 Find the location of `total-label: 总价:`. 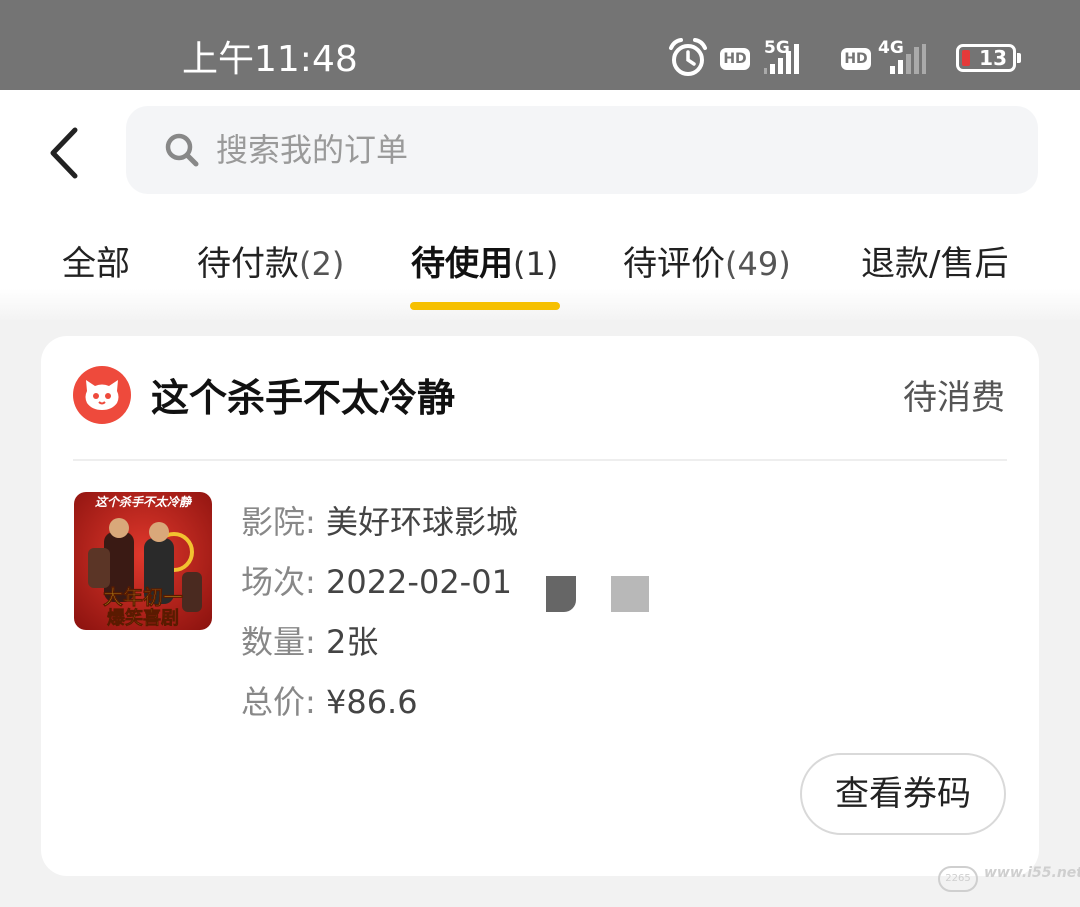

total-label: 总价: is located at coordinates (278, 702).